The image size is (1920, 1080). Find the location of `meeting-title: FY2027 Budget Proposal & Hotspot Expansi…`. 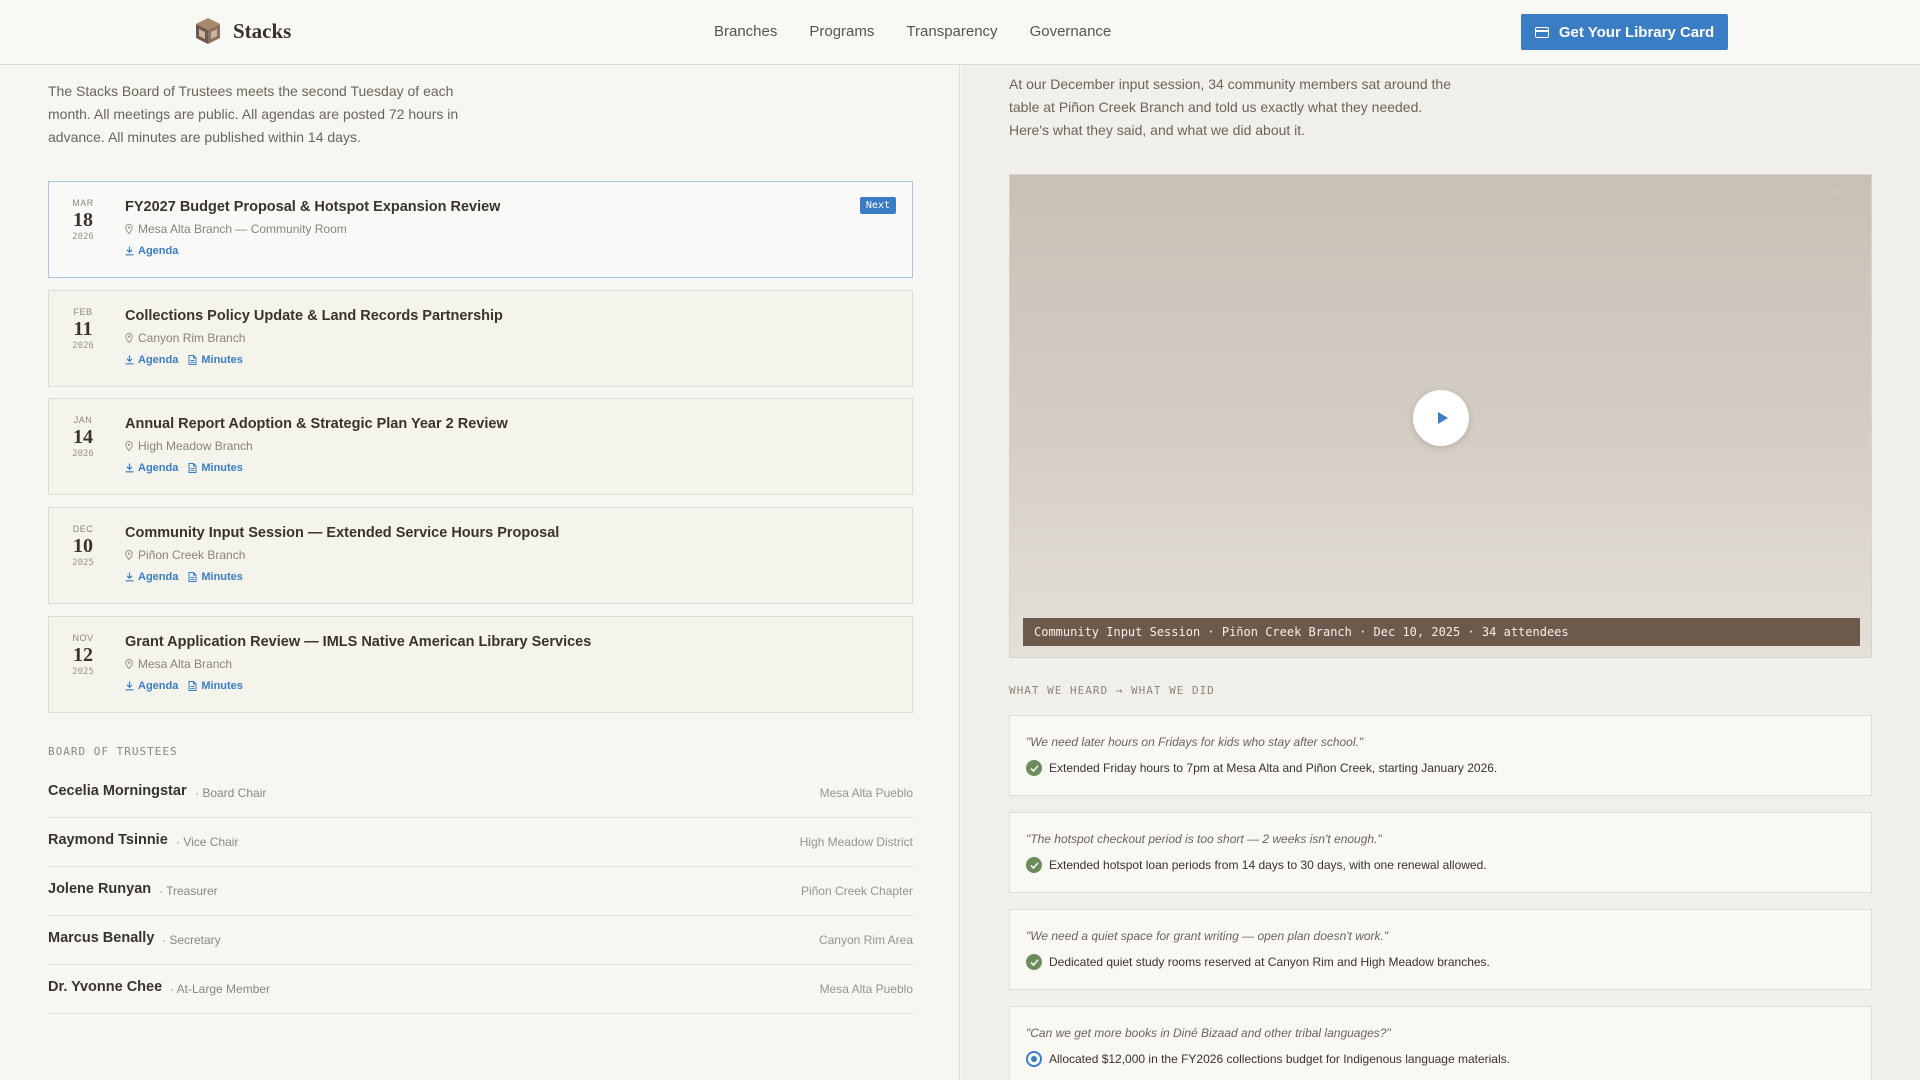

meeting-title: FY2027 Budget Proposal & Hotspot Expansi… is located at coordinates (313, 207).